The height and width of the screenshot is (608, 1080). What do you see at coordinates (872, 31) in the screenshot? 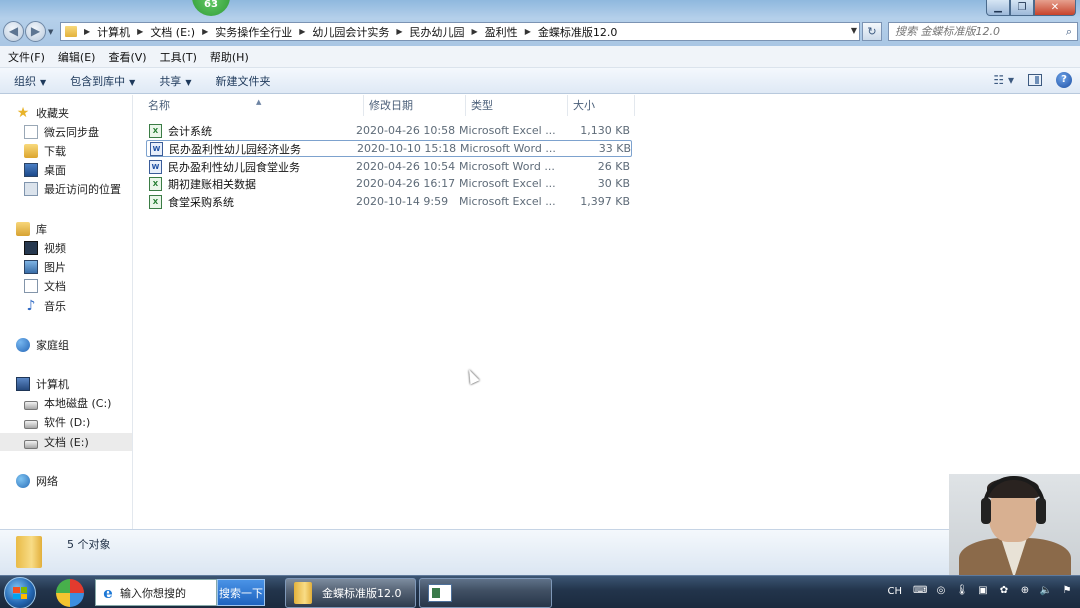
I see `refresh-button: ↻` at bounding box center [872, 31].